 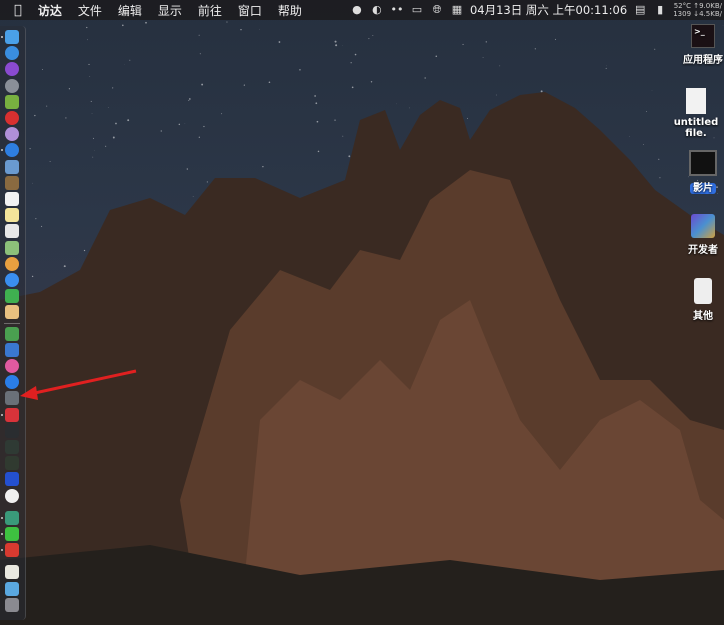 I want to click on red-arrow-annotation, so click(x=78, y=384).